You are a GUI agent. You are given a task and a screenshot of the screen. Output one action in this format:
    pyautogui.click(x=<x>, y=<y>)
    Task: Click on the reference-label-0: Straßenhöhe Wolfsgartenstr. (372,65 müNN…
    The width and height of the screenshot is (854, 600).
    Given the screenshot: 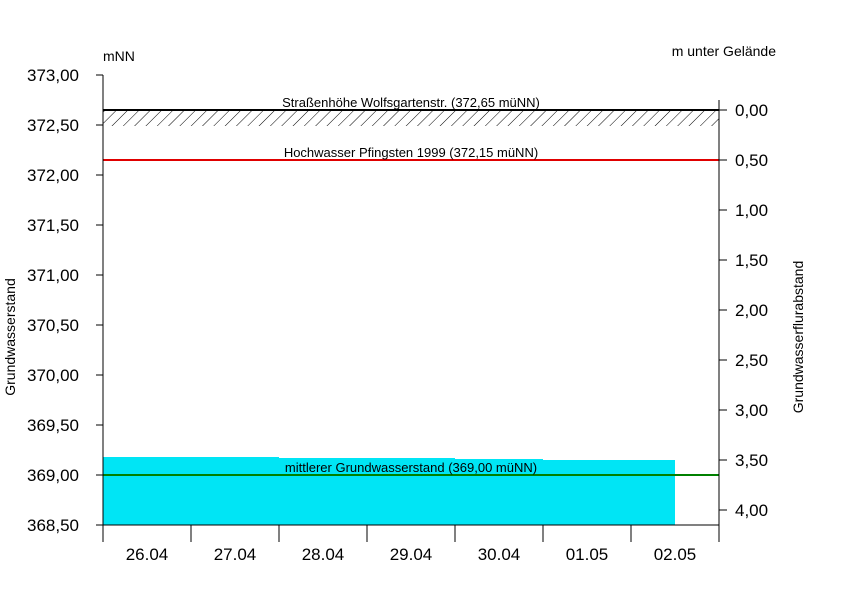 What is the action you would take?
    pyautogui.click(x=411, y=102)
    